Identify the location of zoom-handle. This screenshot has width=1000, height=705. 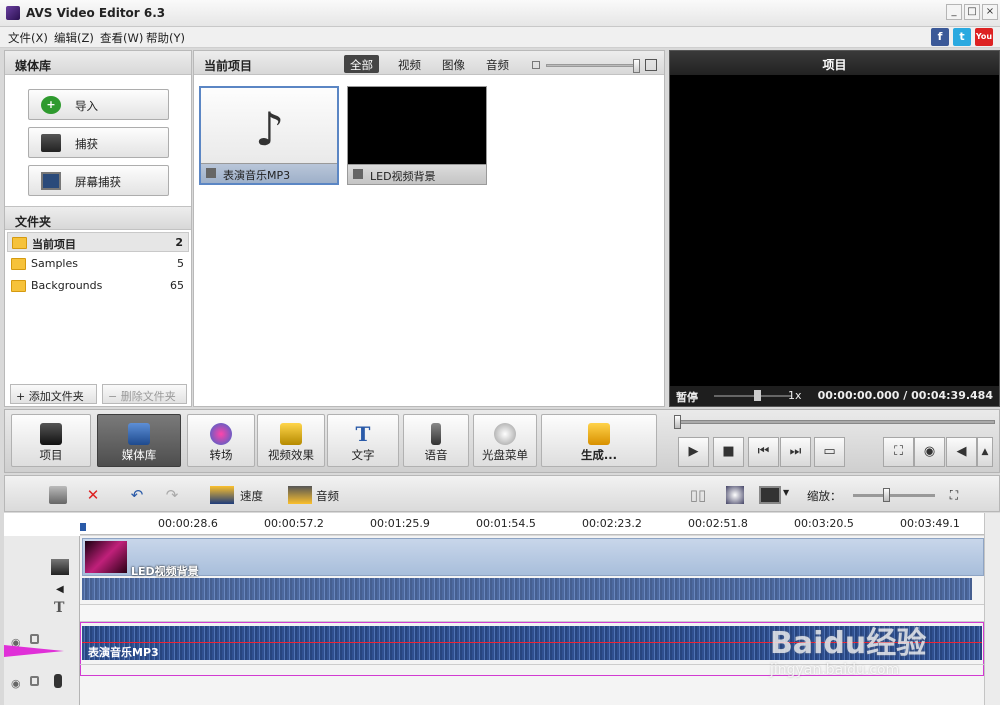
(886, 495).